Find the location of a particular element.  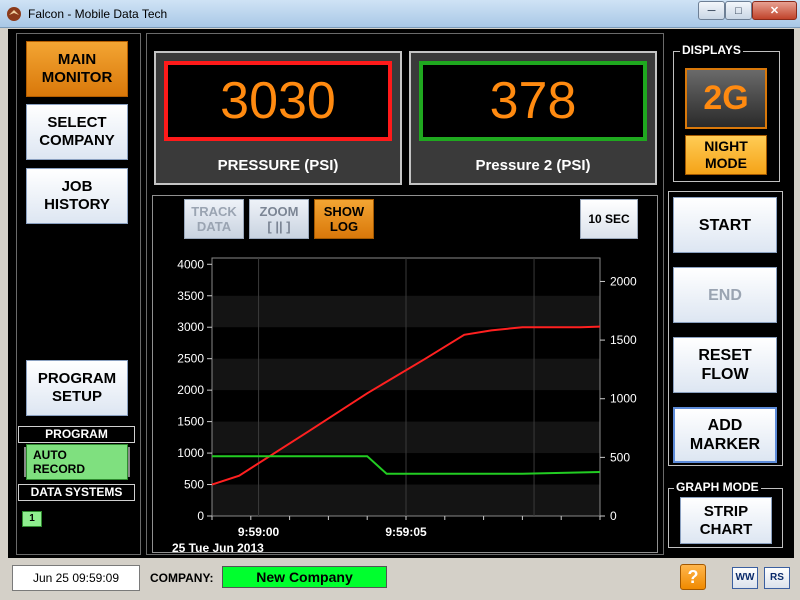

pressure2-gauge: 378 Pressure 2 (PSI) is located at coordinates (533, 118).